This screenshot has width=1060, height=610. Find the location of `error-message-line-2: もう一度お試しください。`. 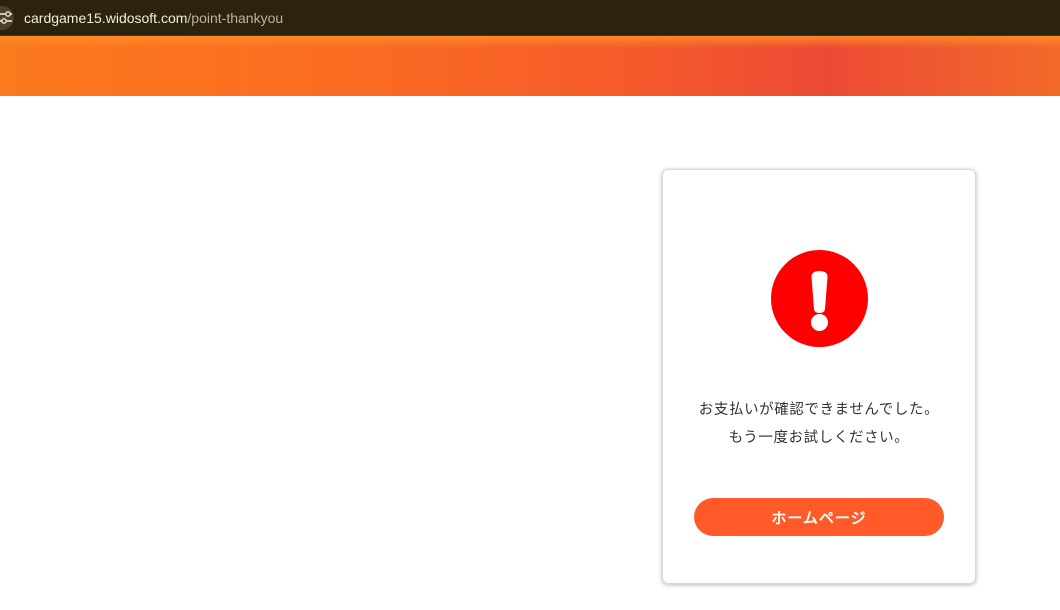

error-message-line-2: もう一度お試しください。 is located at coordinates (819, 438).